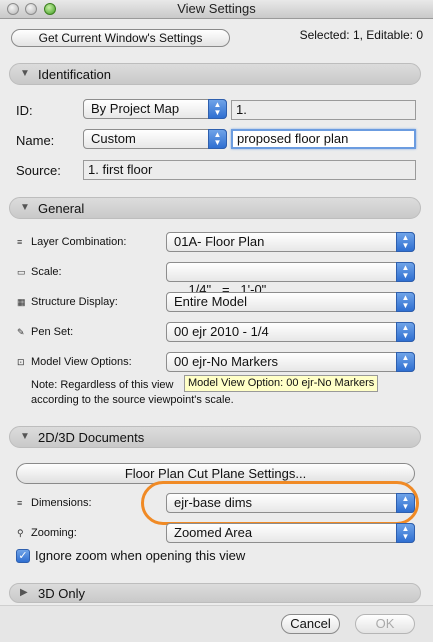 Image resolution: width=433 pixels, height=642 pixels. I want to click on section-label: 2D/3D Documents, so click(91, 437).